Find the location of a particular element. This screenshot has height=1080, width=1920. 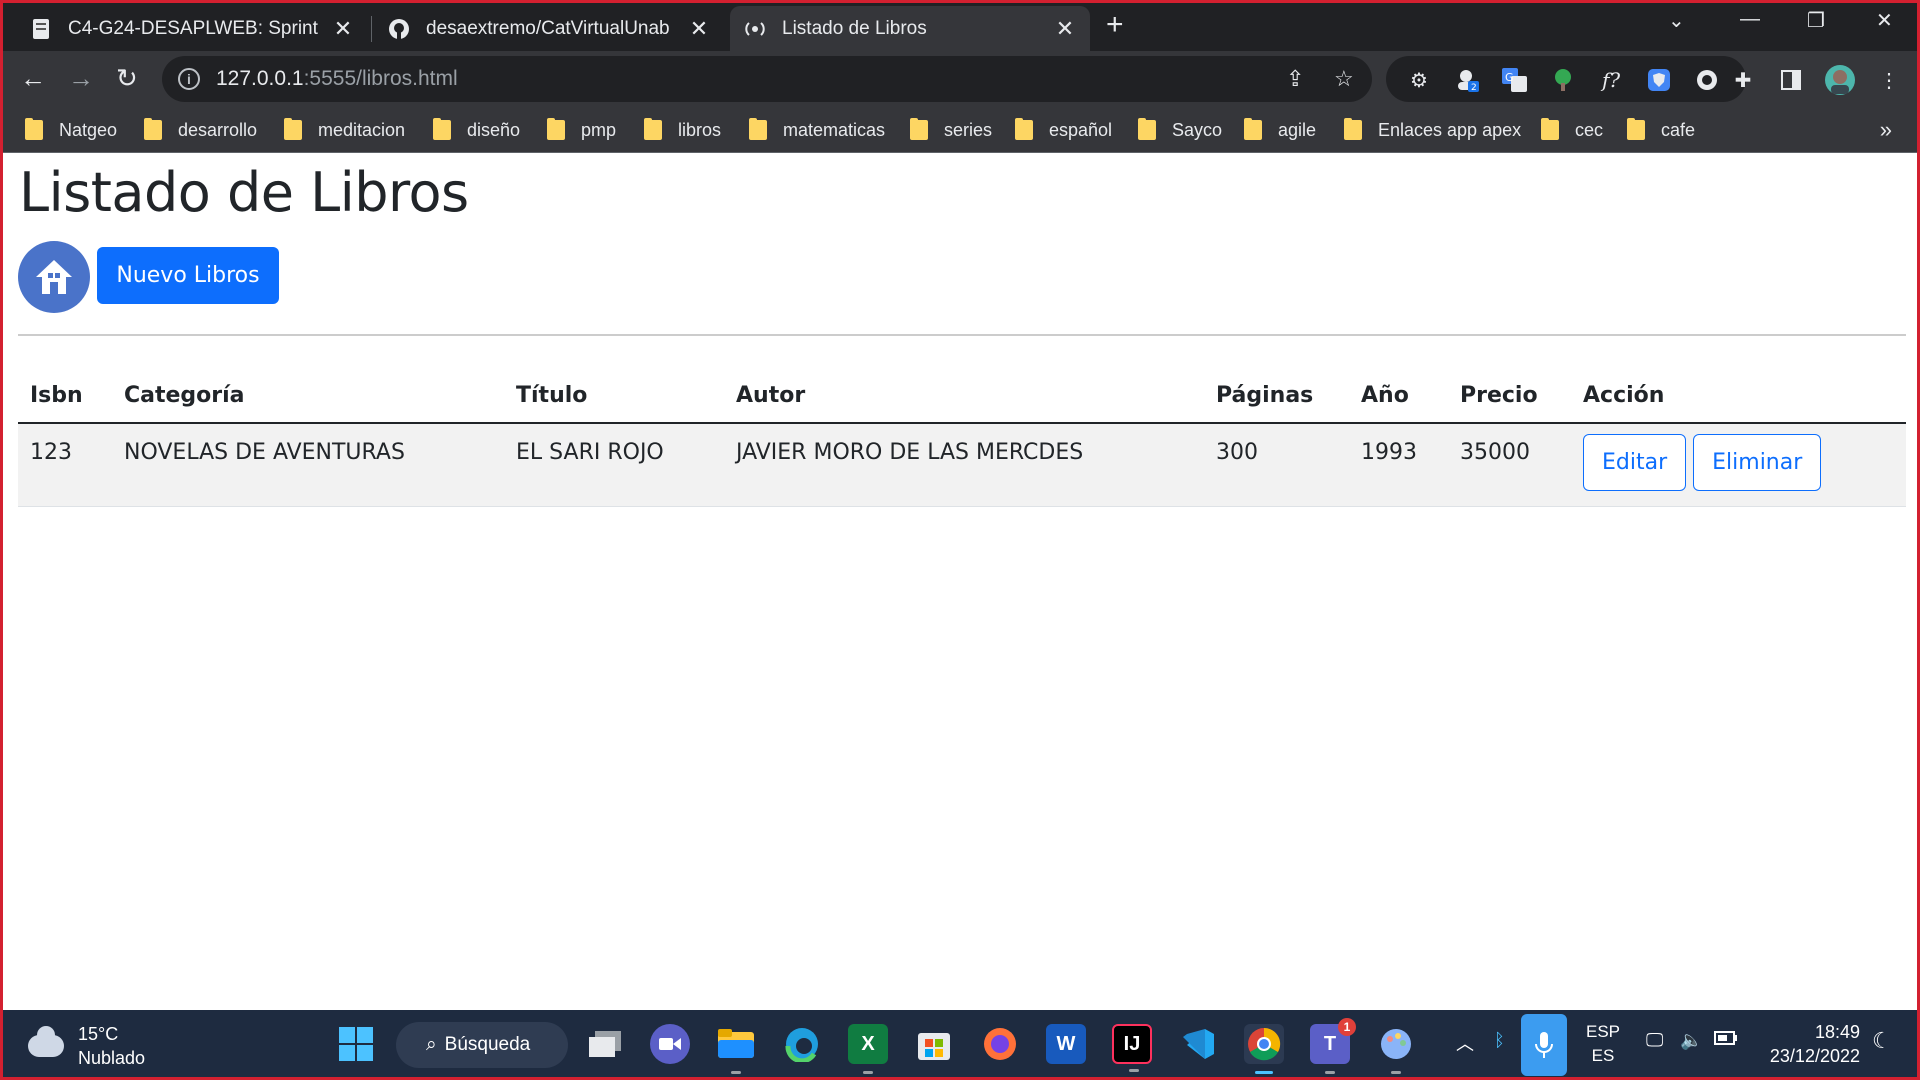

site-info-icon: i is located at coordinates (189, 79).